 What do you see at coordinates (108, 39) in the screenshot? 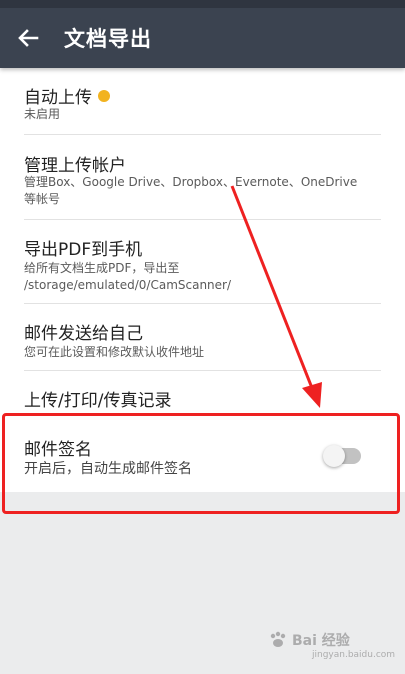
I see `page-title: 文档导出` at bounding box center [108, 39].